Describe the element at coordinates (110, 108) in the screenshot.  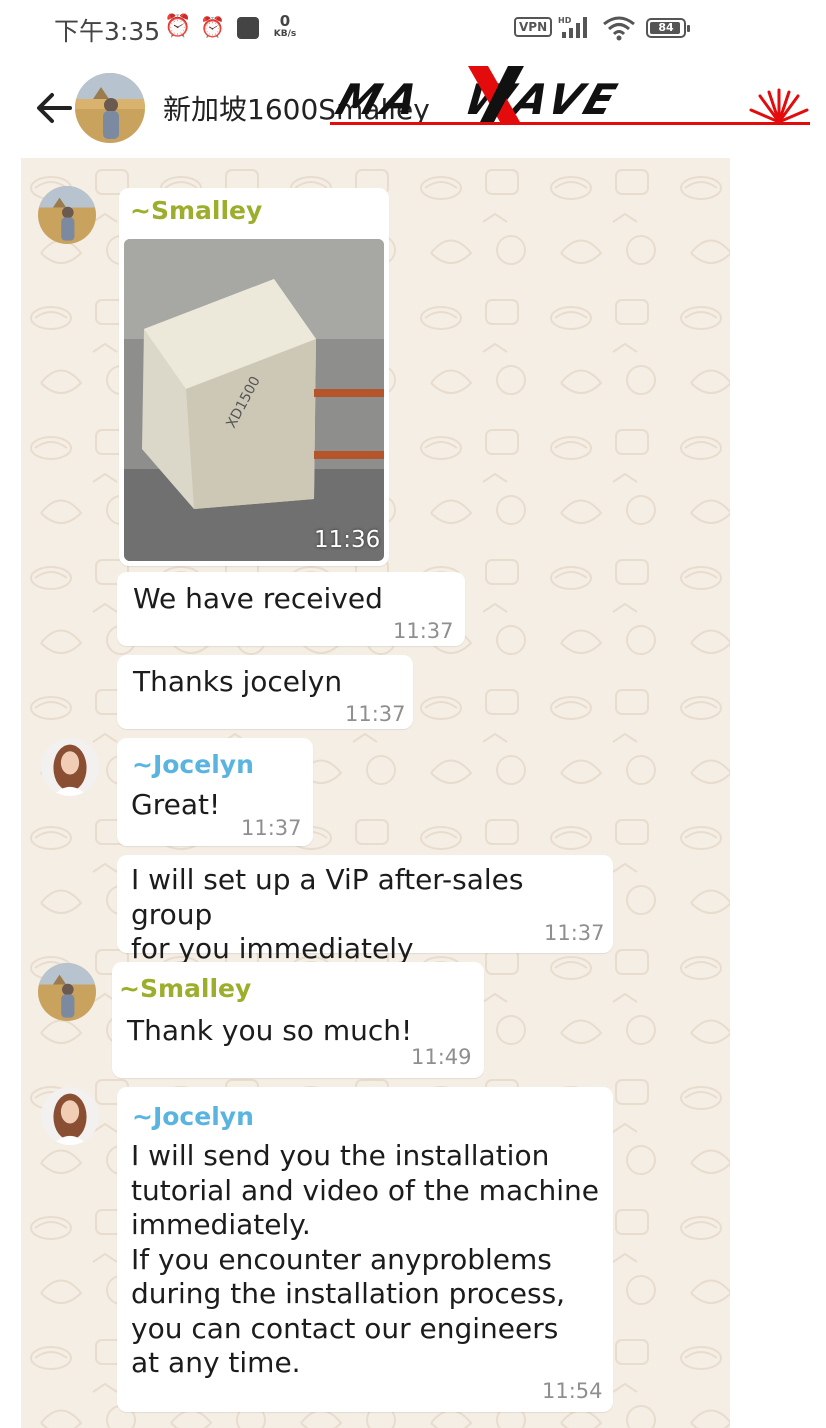
I see `group-avatar` at that location.